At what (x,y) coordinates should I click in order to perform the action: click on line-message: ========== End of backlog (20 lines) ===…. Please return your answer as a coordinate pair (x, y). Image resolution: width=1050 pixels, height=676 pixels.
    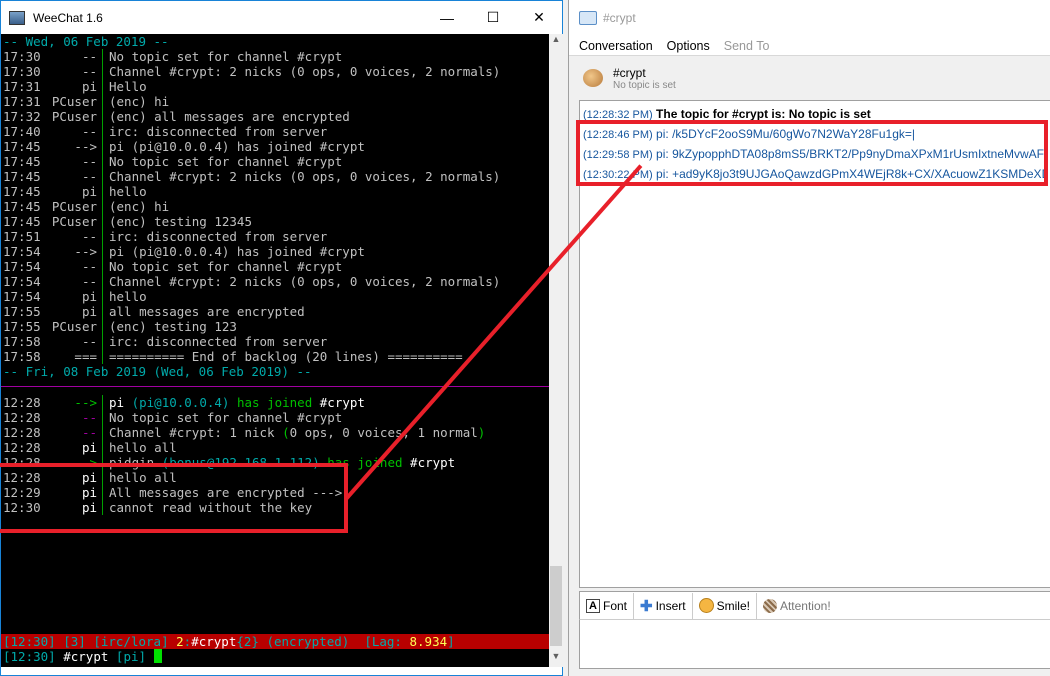
    Looking at the image, I should click on (286, 356).